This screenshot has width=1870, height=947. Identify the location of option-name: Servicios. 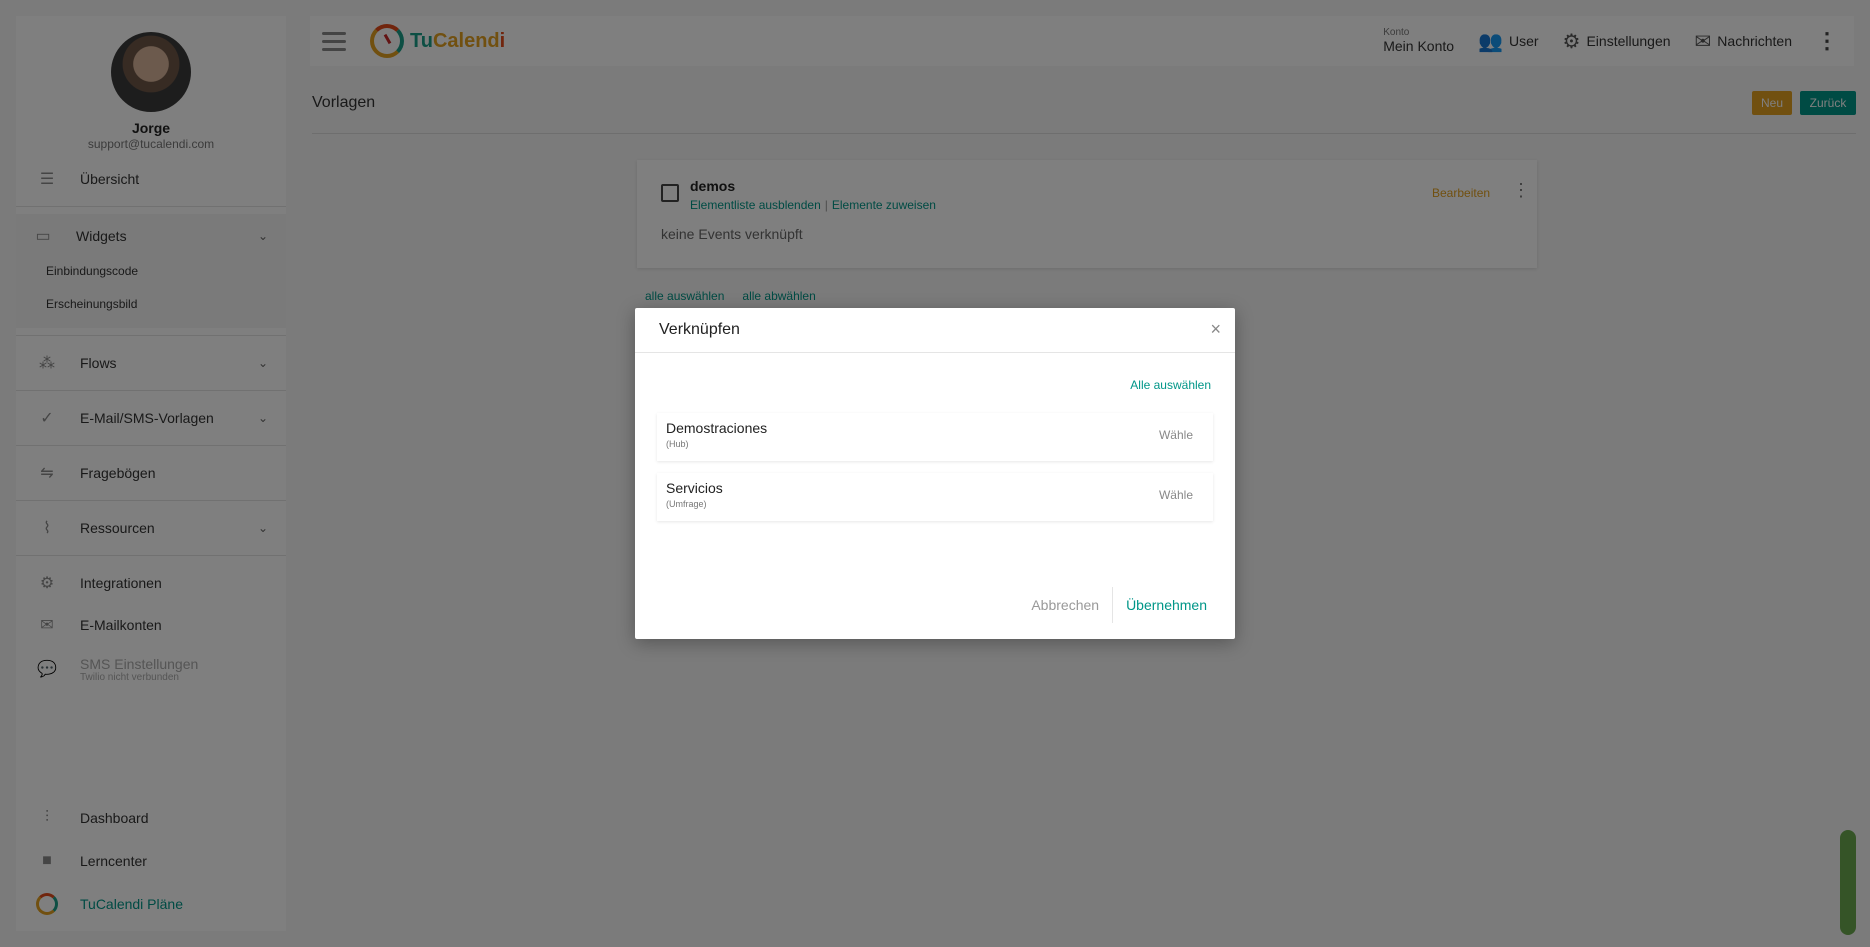
(694, 488).